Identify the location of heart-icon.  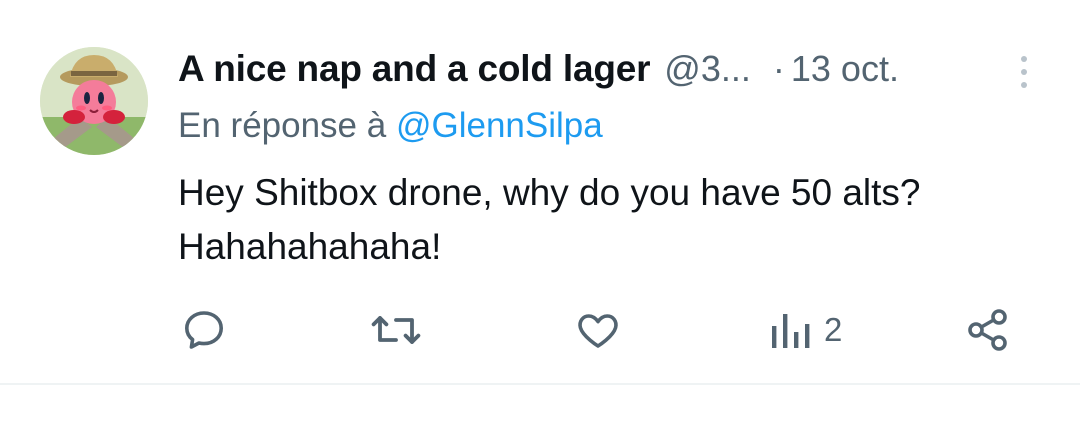
(598, 331).